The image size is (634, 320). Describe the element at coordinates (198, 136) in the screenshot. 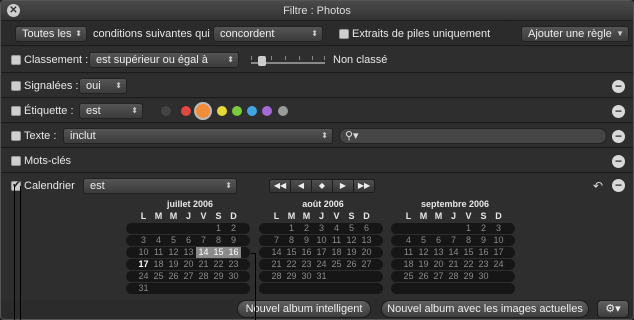

I see `text-operator-popup: inclut ⬍` at that location.